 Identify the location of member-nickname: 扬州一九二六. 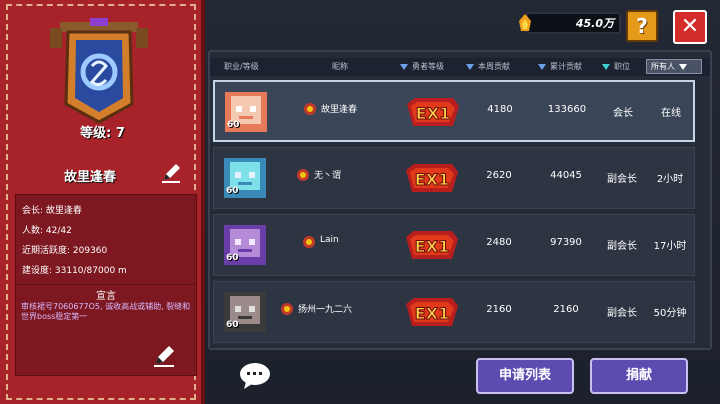
(325, 310).